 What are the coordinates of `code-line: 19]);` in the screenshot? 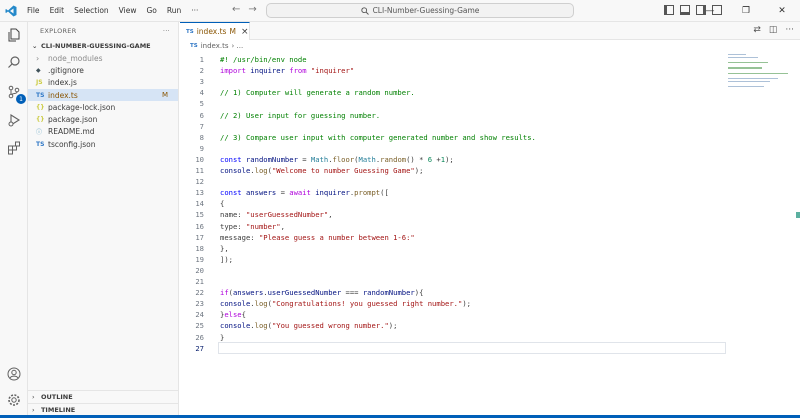 It's located at (454, 259).